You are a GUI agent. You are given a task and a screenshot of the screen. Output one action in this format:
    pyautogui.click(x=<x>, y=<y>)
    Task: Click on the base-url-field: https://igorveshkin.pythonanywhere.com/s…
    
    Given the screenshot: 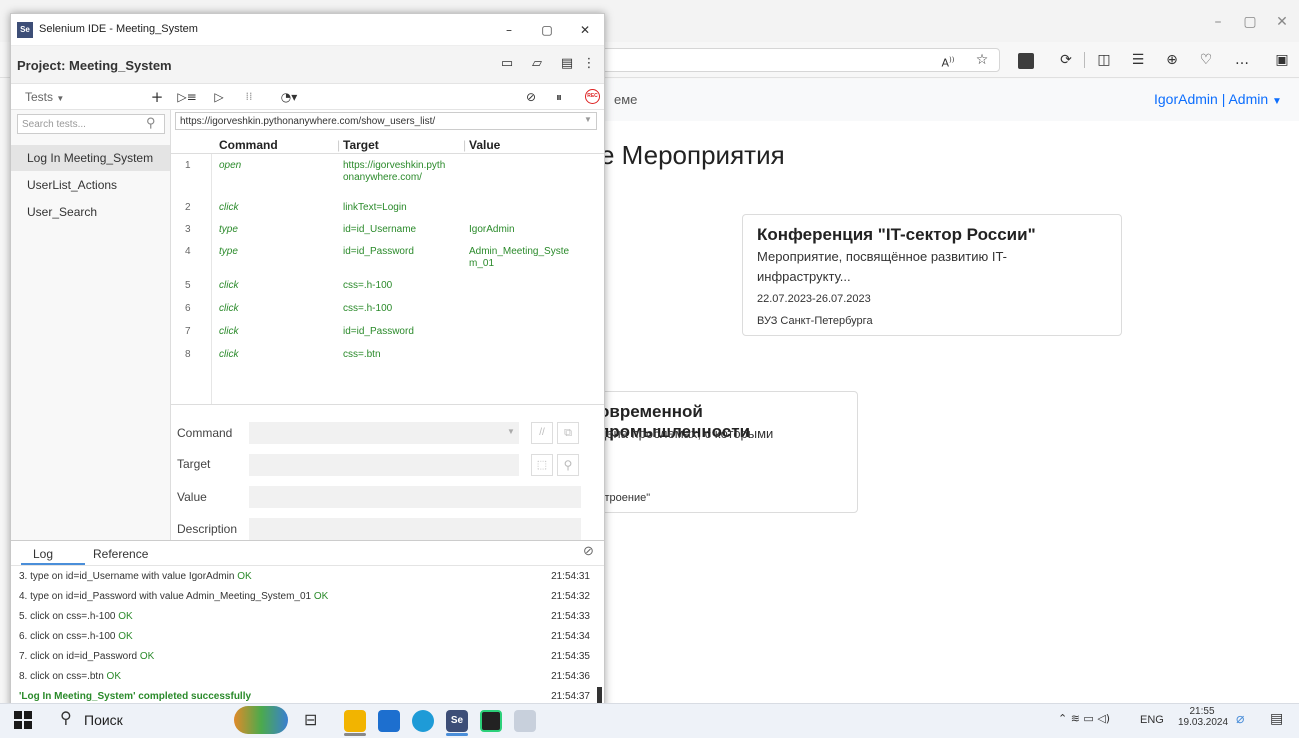 What is the action you would take?
    pyautogui.click(x=386, y=121)
    